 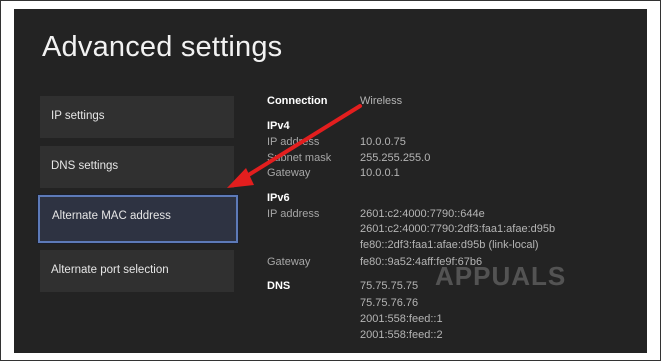 What do you see at coordinates (301, 142) in the screenshot?
I see `arrow-shaft` at bounding box center [301, 142].